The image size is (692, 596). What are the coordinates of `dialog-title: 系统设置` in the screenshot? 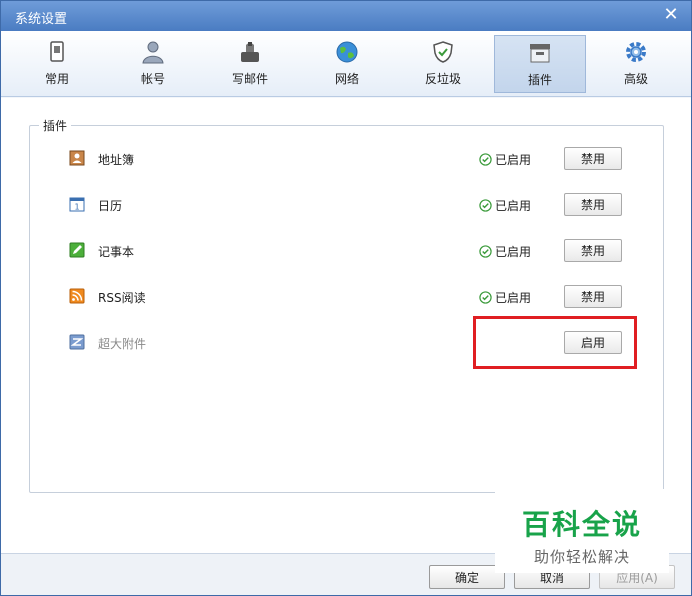 It's located at (41, 19).